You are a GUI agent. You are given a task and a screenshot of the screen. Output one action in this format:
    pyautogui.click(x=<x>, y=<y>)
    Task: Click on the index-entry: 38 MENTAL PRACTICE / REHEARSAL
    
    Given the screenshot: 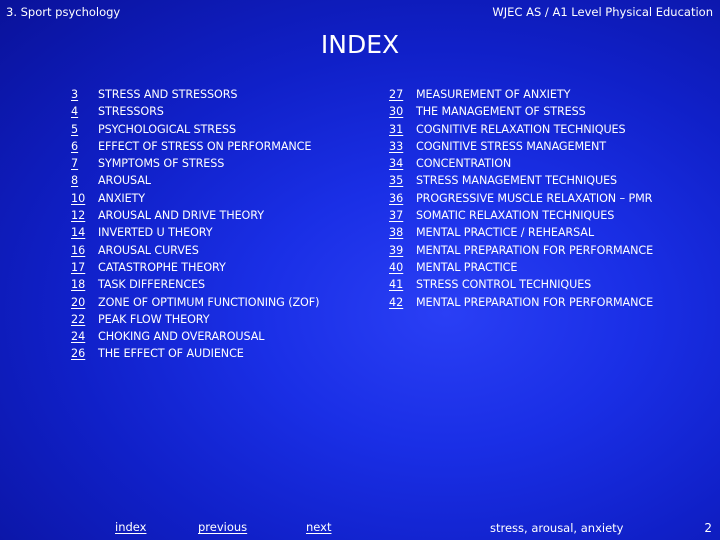 What is the action you would take?
    pyautogui.click(x=519, y=232)
    